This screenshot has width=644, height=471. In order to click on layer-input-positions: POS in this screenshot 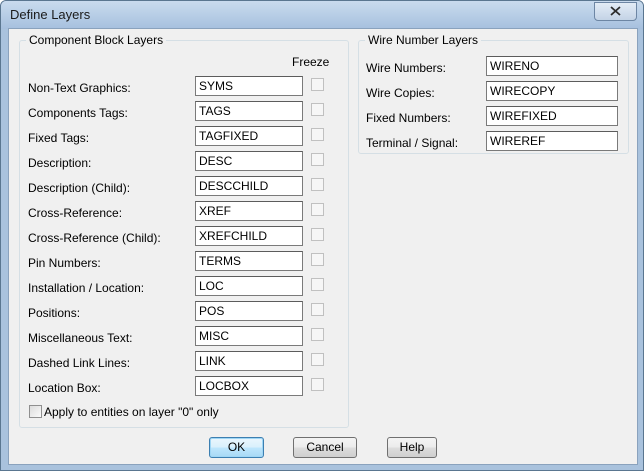, I will do `click(249, 311)`.